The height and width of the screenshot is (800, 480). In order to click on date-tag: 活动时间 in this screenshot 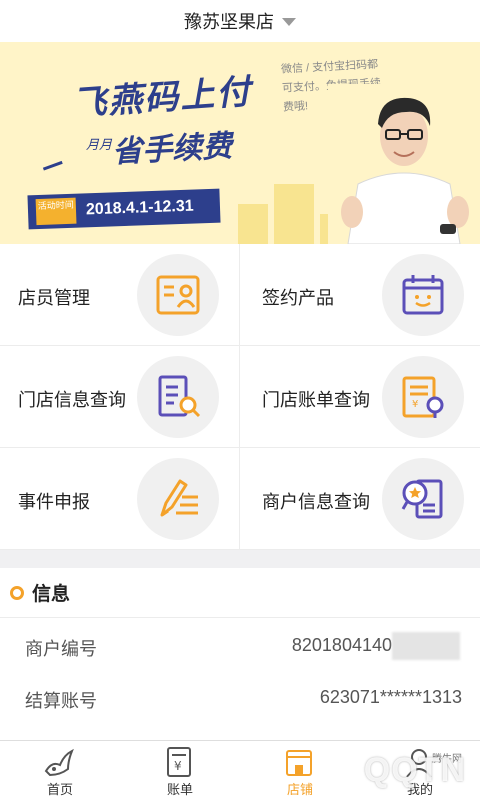, I will do `click(56, 211)`.